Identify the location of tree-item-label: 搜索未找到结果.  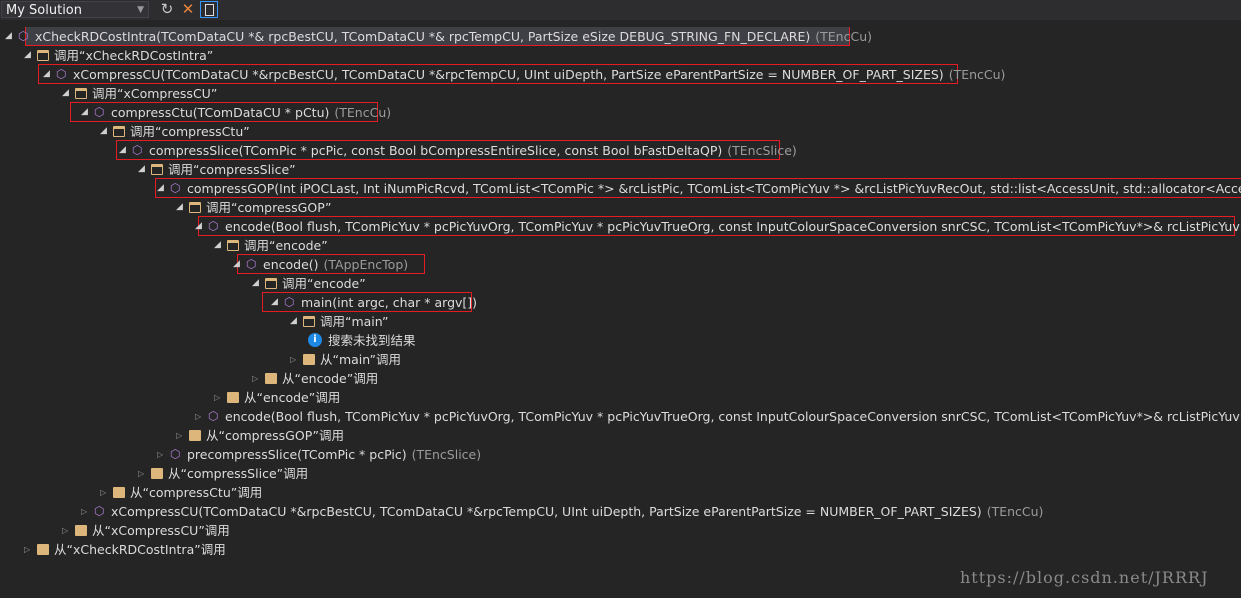
(372, 340).